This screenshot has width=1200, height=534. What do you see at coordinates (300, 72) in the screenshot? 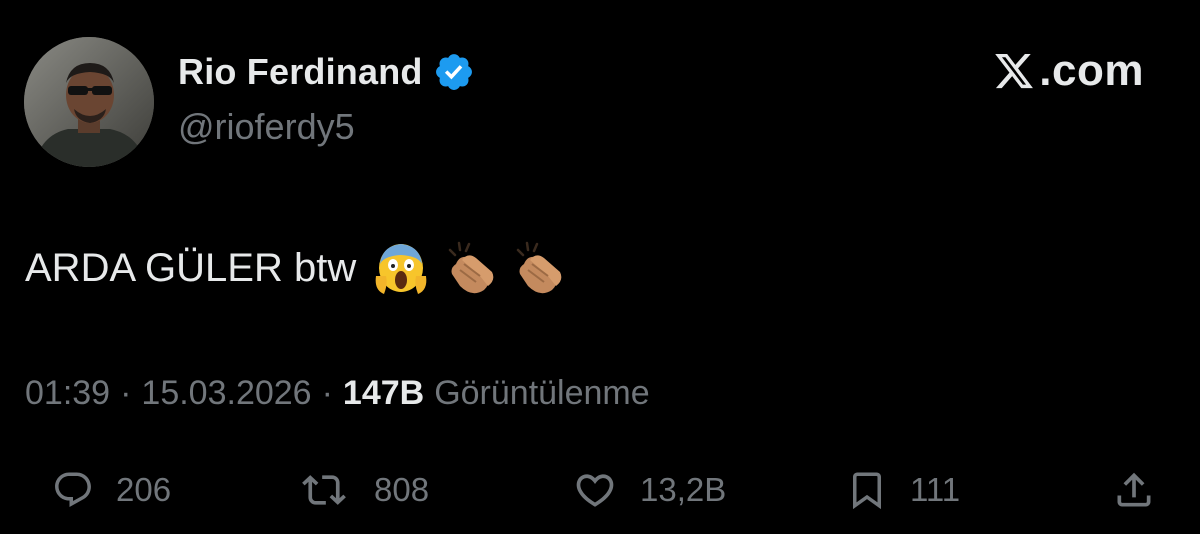
I see `author-display-name: Rio Ferdinand` at bounding box center [300, 72].